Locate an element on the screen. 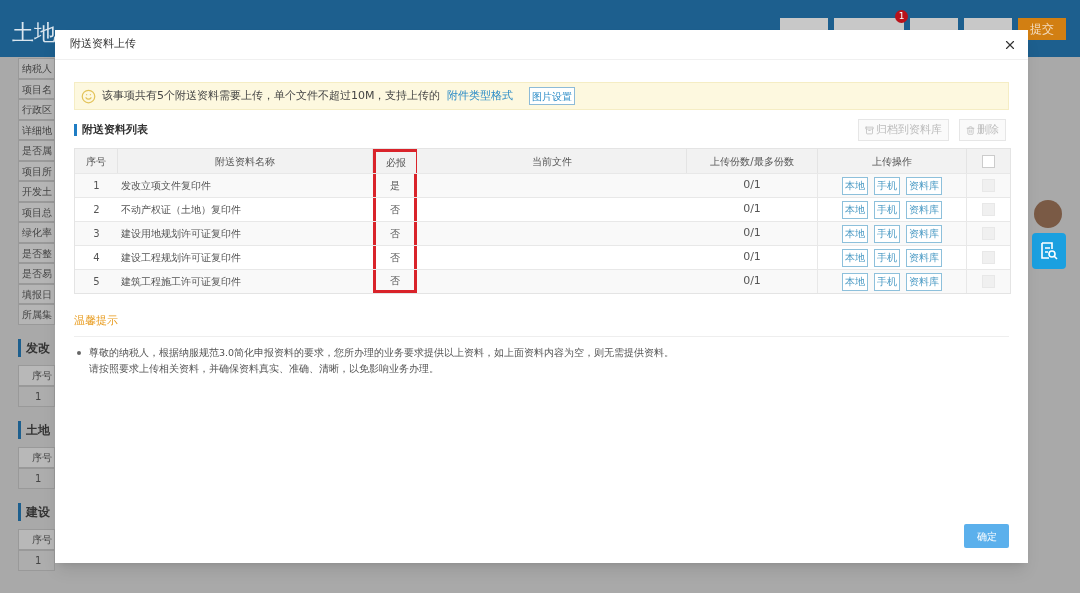 The image size is (1080, 593). form-label: 详细地 is located at coordinates (36, 129).